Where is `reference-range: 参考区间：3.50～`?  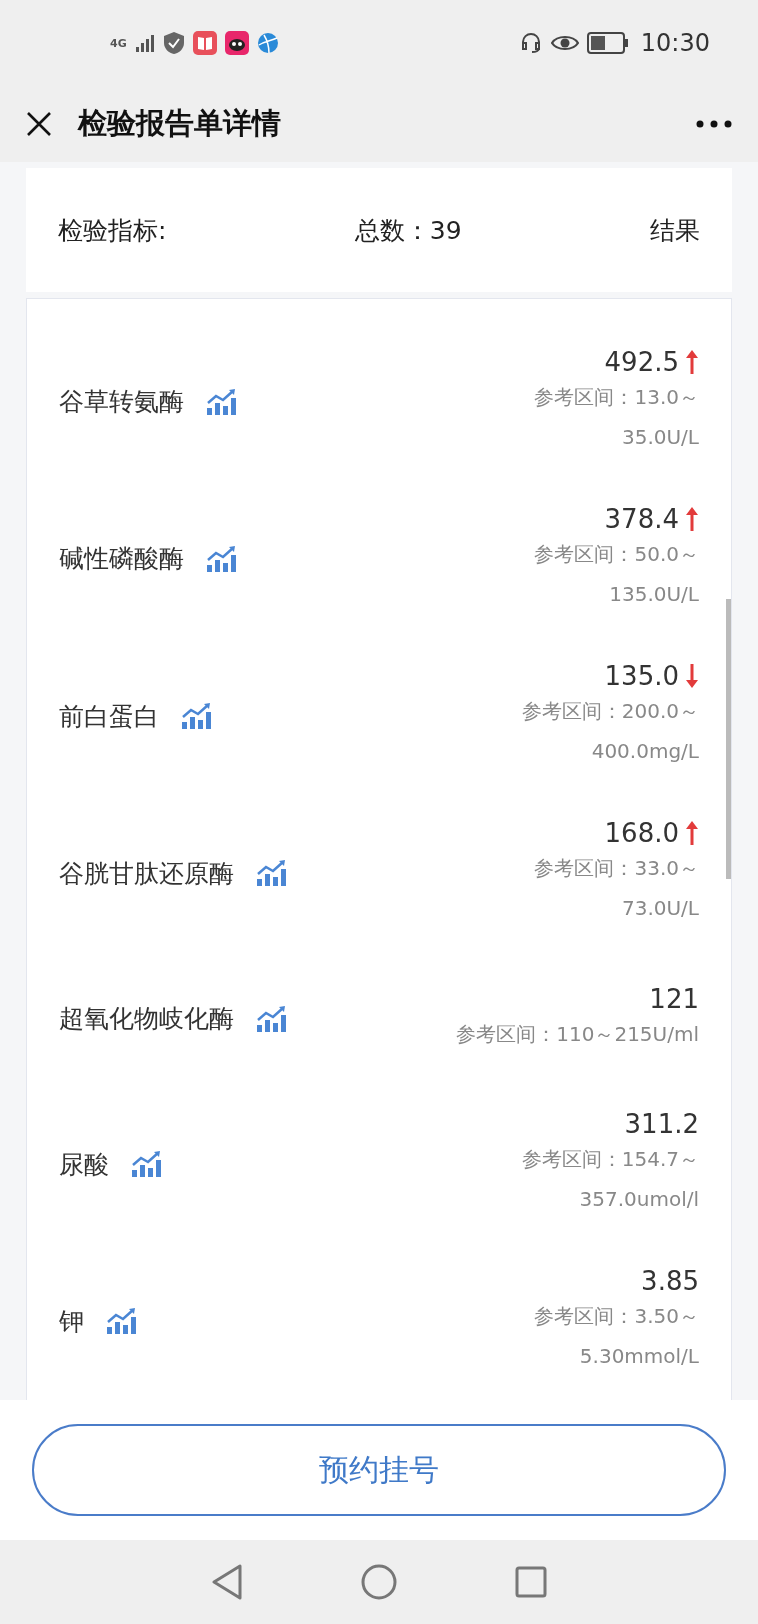
reference-range: 参考区间：3.50～ is located at coordinates (616, 1317).